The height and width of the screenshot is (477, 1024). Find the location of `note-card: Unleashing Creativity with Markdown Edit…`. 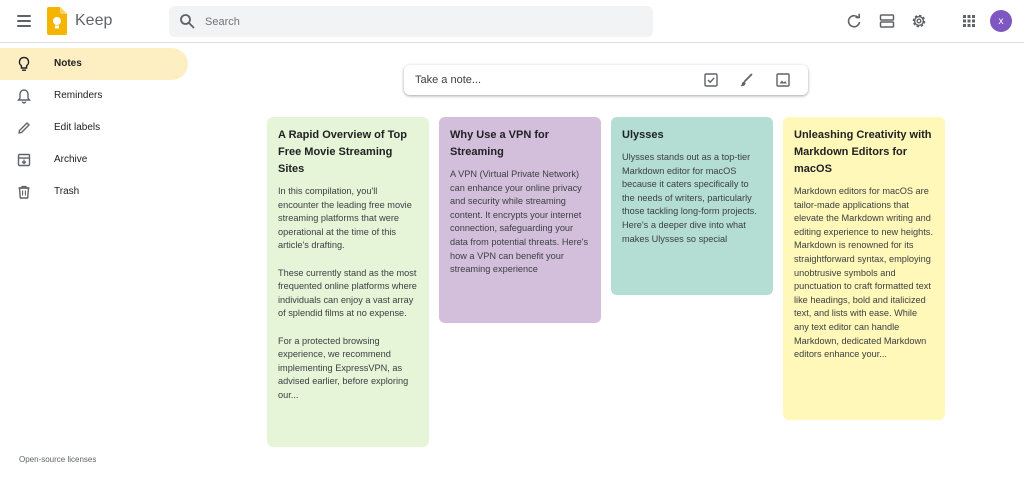

note-card: Unleashing Creativity with Markdown Edit… is located at coordinates (864, 268).